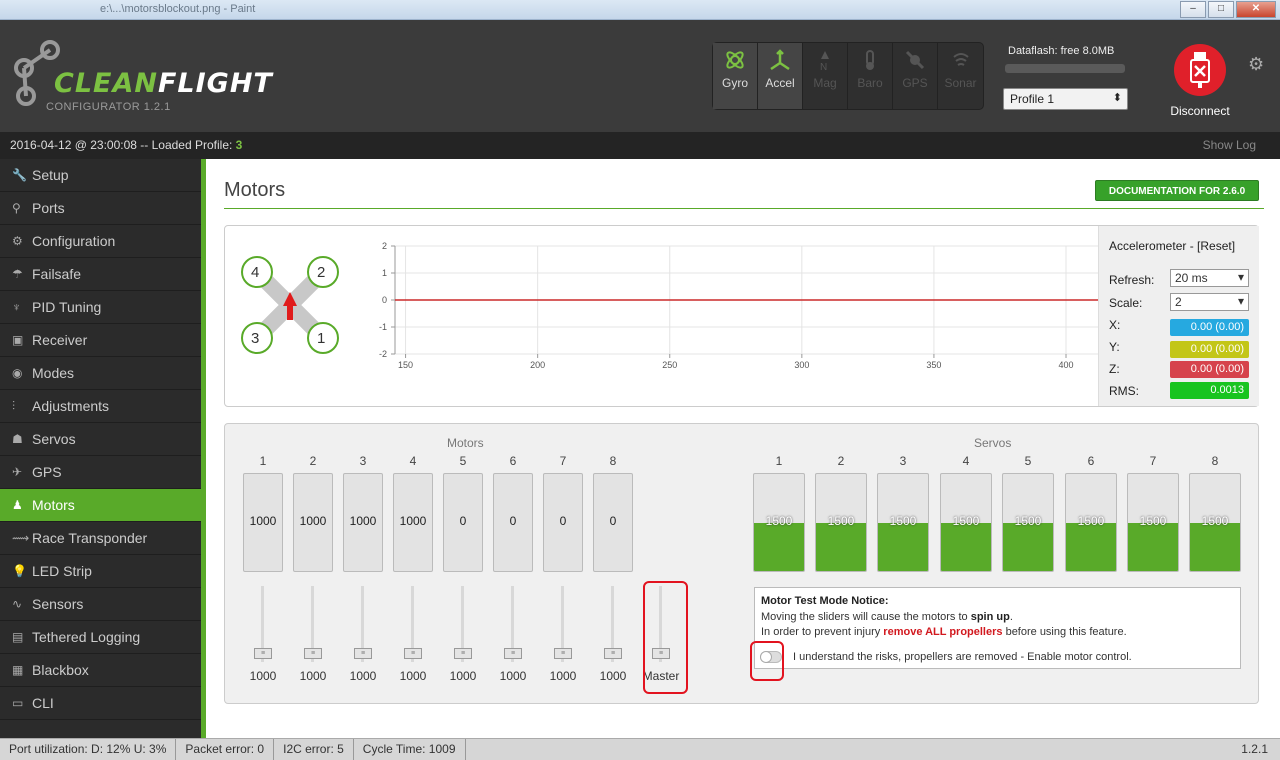 This screenshot has width=1280, height=760. I want to click on baro-sensor-icon, so click(870, 60).